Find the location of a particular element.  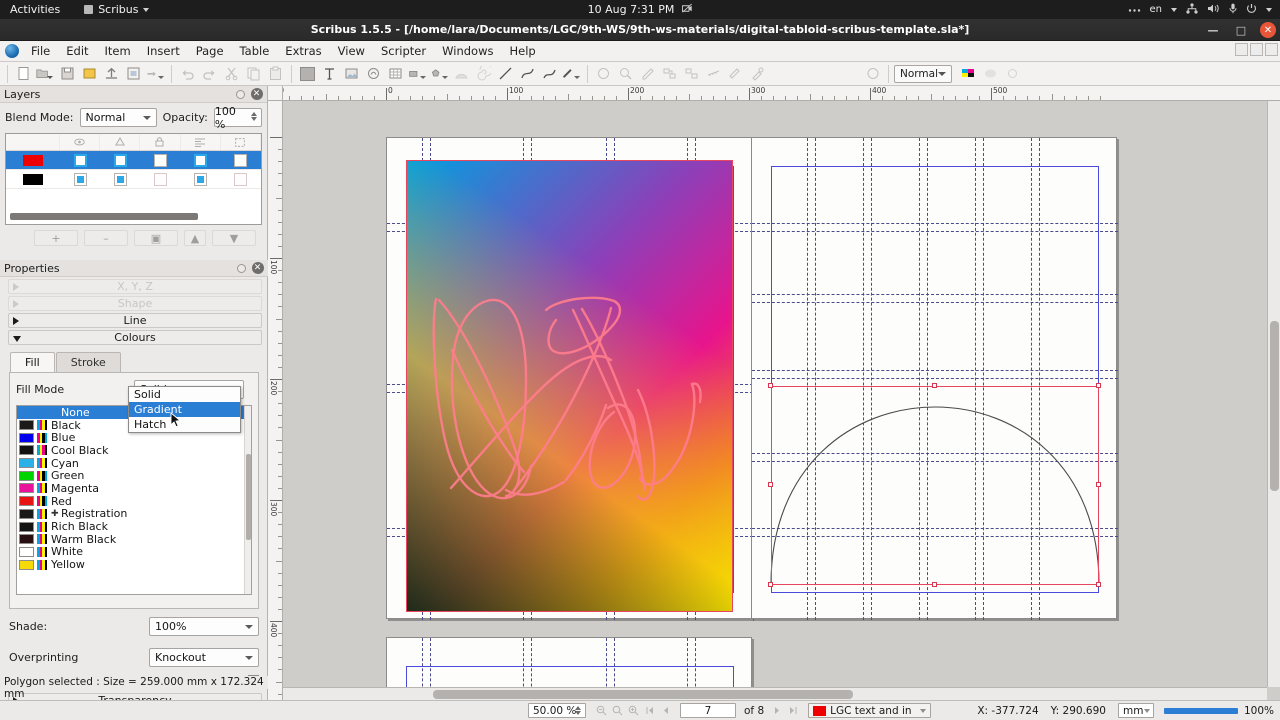

resize-handle-e is located at coordinates (1098, 484).